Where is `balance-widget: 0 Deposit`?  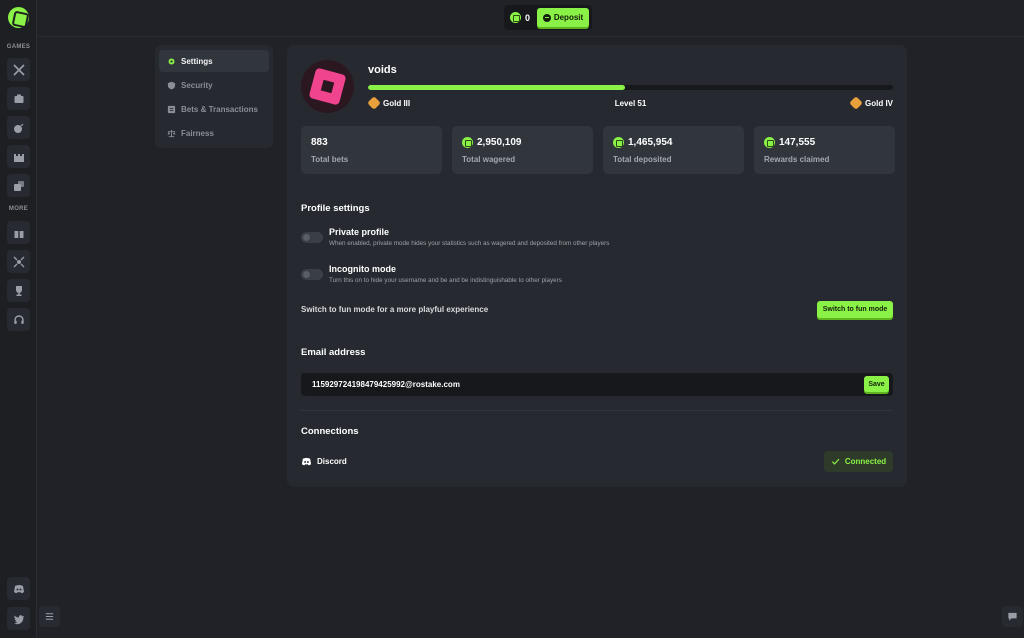
balance-widget: 0 Deposit is located at coordinates (548, 17).